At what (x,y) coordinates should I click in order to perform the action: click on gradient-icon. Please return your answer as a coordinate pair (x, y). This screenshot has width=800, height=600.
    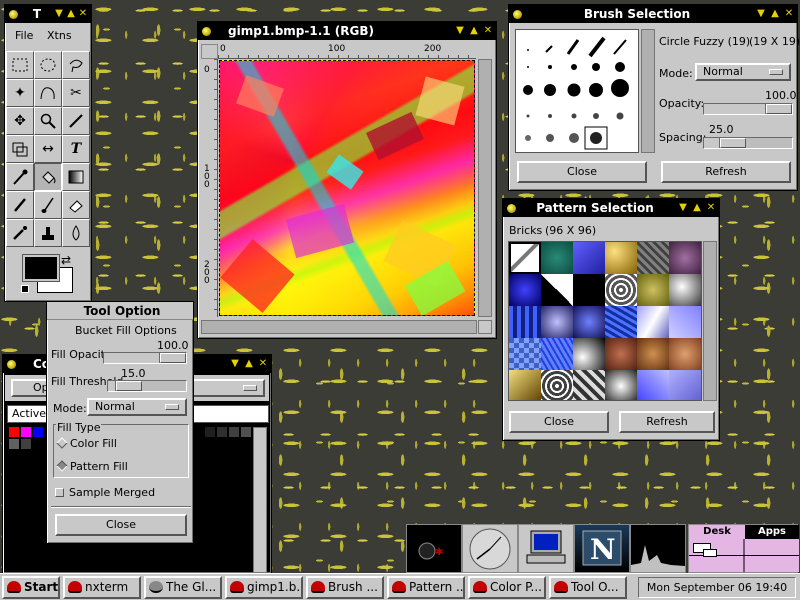
    Looking at the image, I should click on (76, 177).